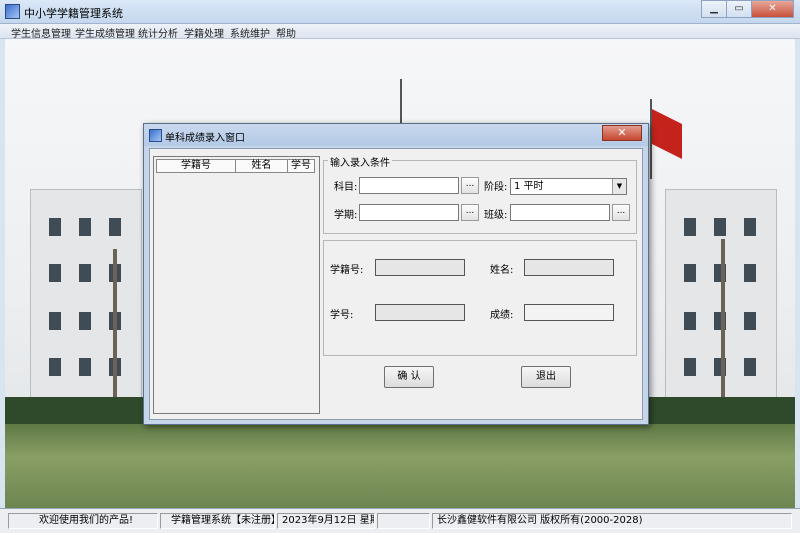  I want to click on app-icon, so click(12, 11).